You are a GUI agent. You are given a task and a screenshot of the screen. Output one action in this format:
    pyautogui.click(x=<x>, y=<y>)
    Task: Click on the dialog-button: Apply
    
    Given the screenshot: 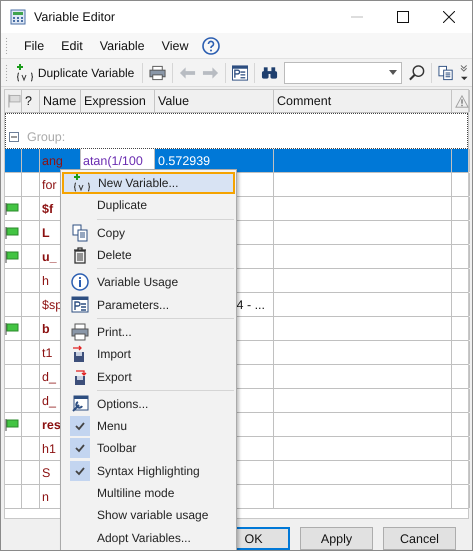 What is the action you would take?
    pyautogui.click(x=336, y=538)
    